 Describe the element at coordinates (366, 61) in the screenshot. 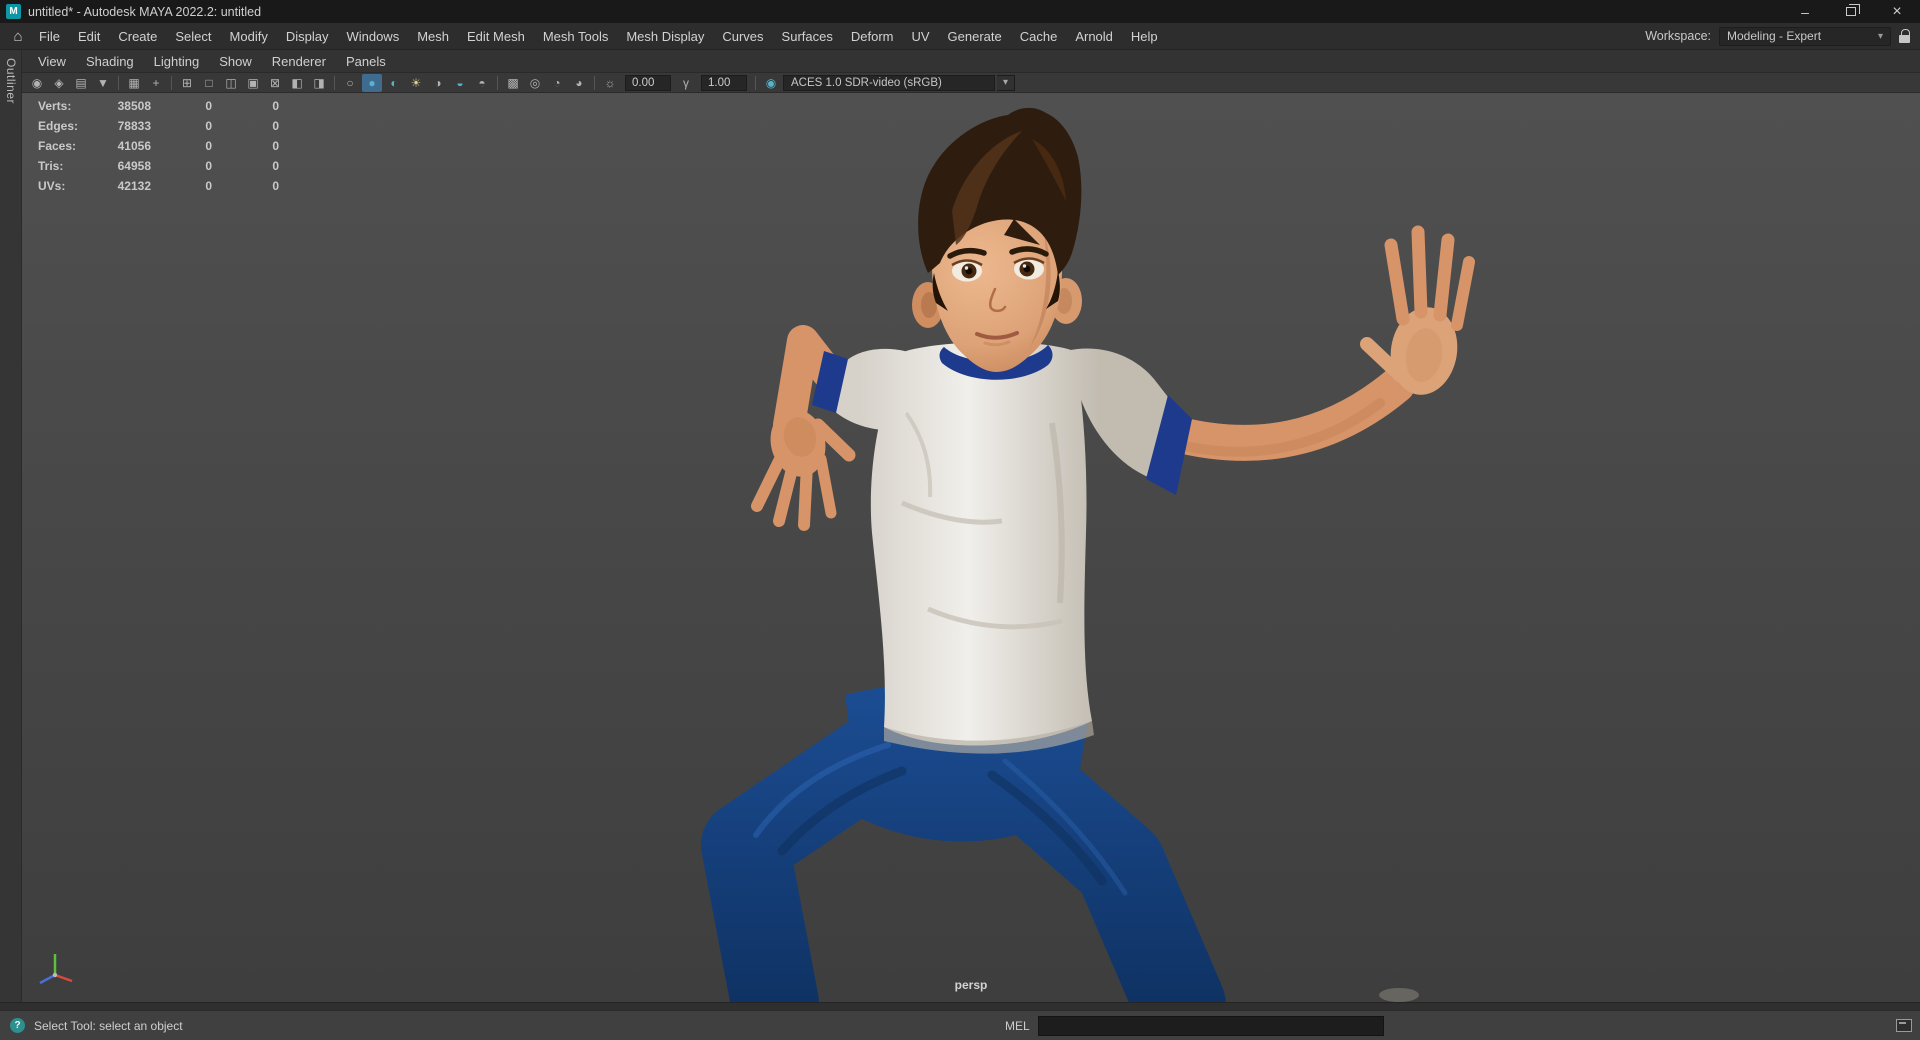

I see `panel-menu-panels: Panels` at that location.